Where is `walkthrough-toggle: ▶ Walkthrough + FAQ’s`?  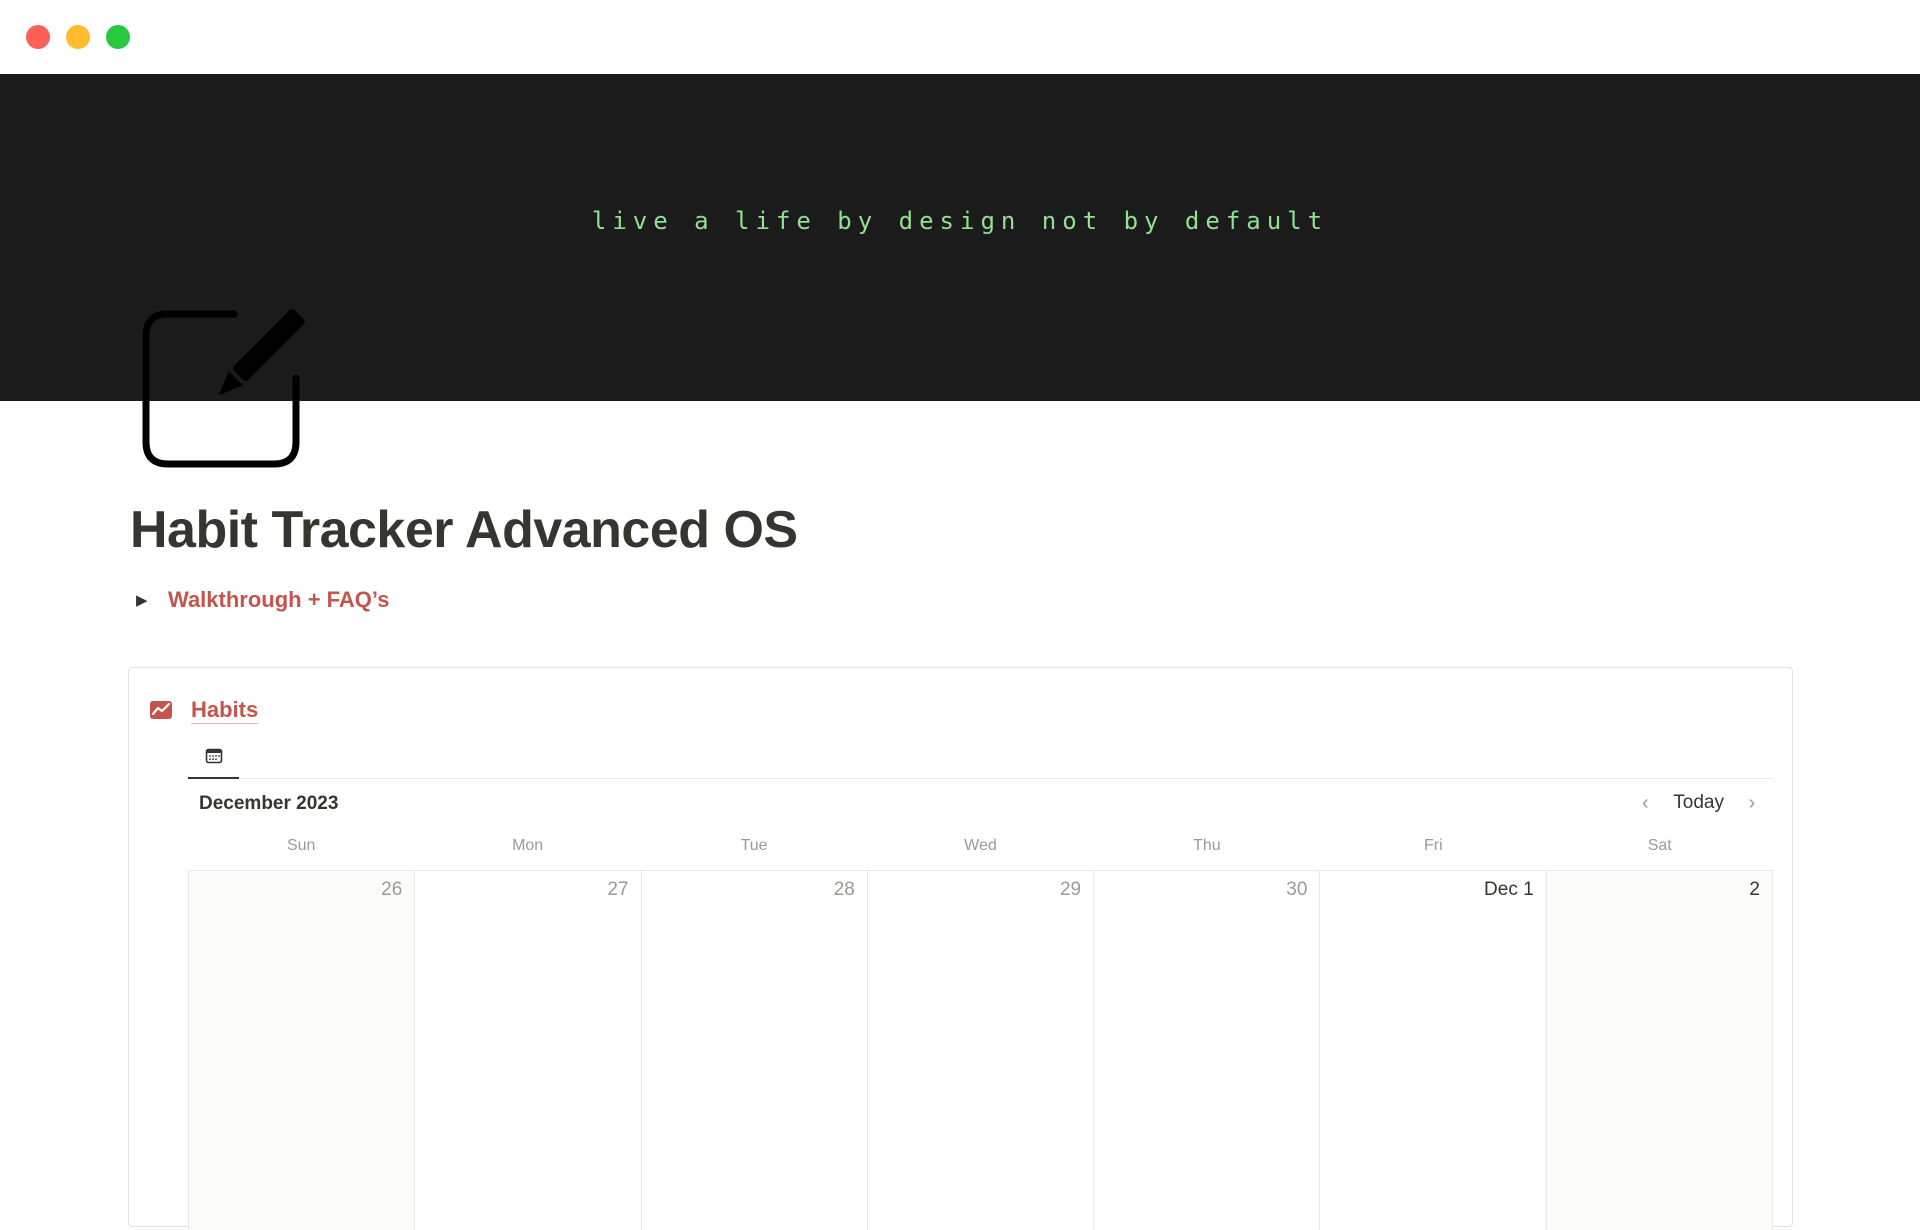
walkthrough-toggle: ▶ Walkthrough + FAQ’s is located at coordinates (262, 600).